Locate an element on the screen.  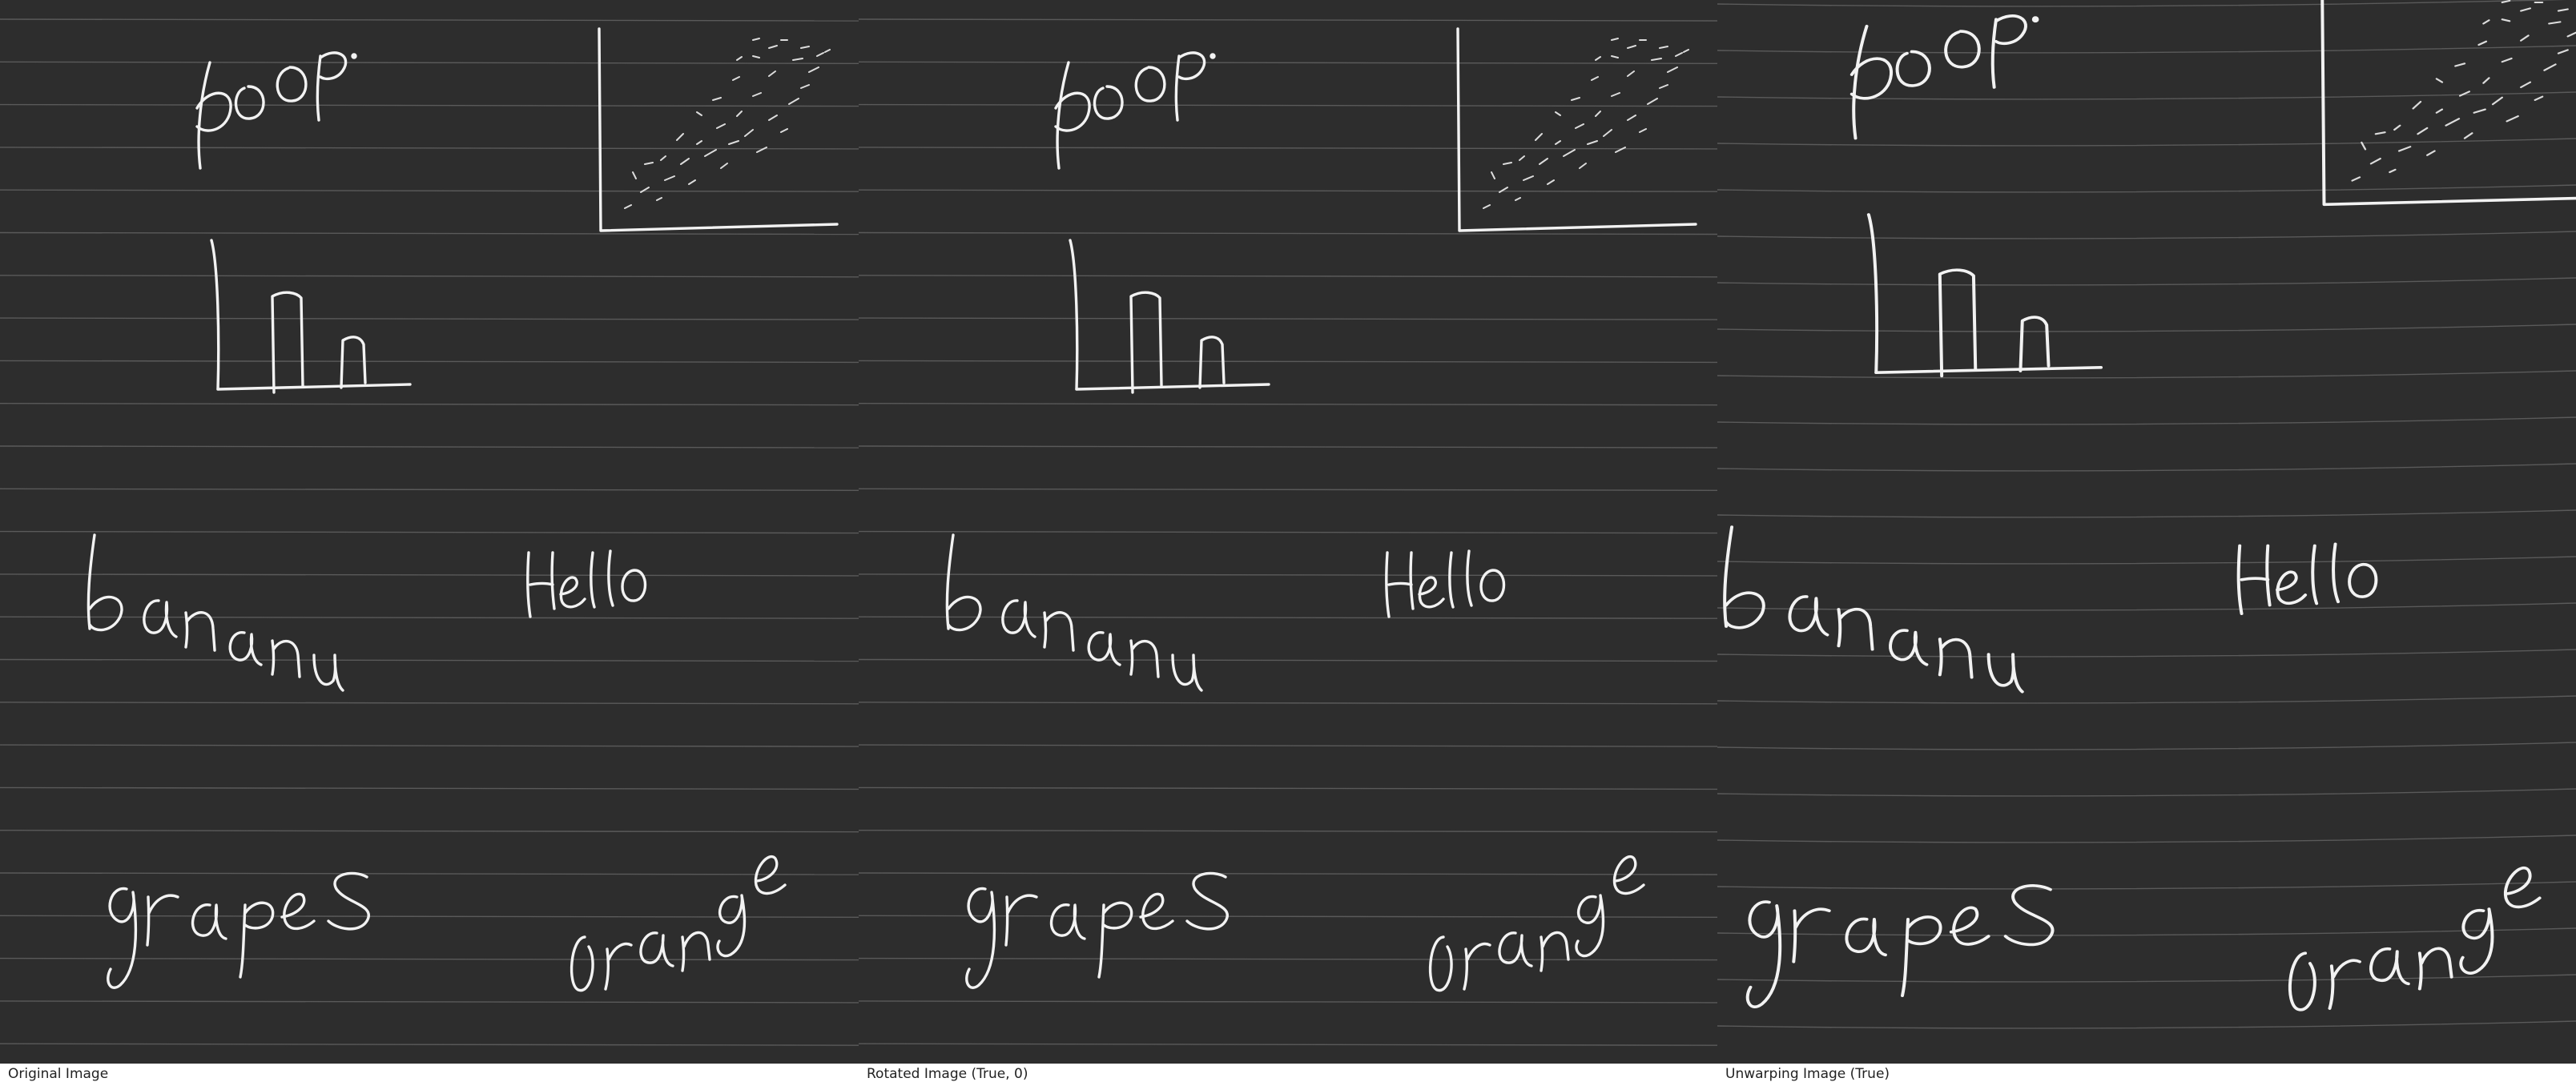
panel-caption: Original Image is located at coordinates (58, 1074).